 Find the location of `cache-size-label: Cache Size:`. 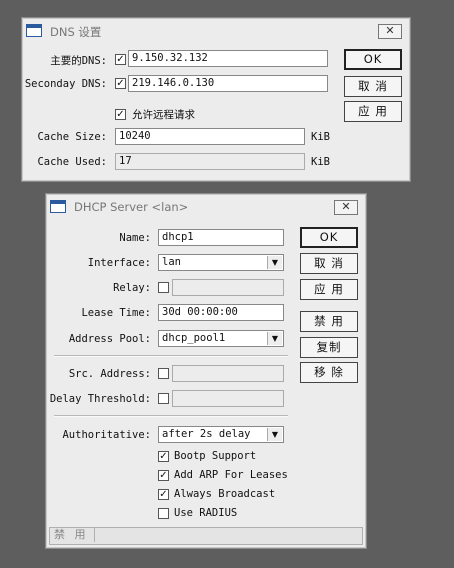

cache-size-label: Cache Size: is located at coordinates (72, 137).